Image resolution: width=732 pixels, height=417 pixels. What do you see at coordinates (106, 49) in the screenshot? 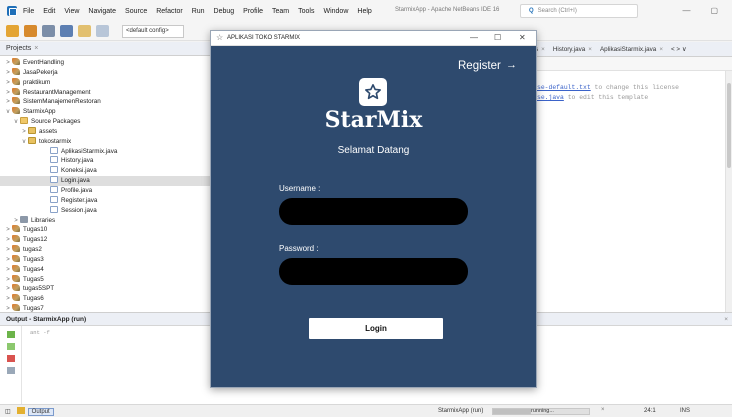
I see `tab-projects: Projects ×` at bounding box center [106, 49].